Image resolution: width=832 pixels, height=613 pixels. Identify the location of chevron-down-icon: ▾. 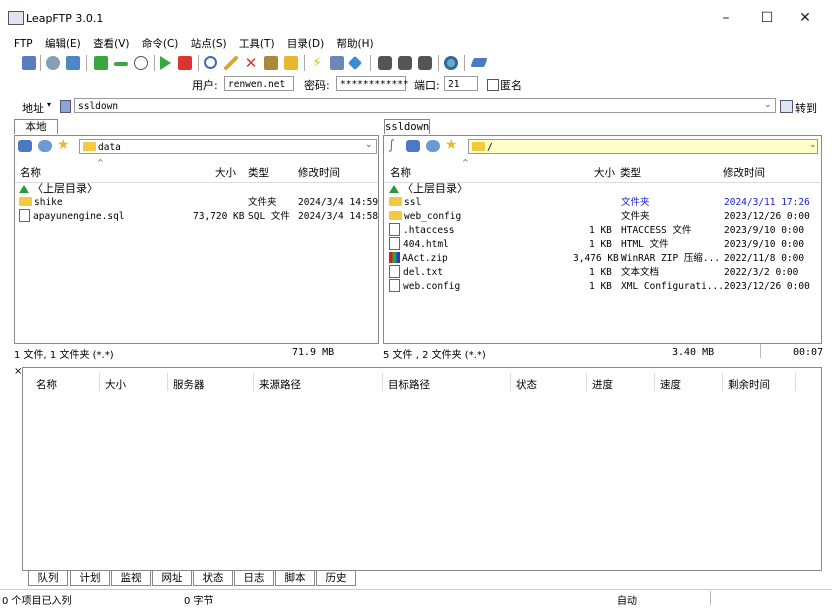
(49, 104).